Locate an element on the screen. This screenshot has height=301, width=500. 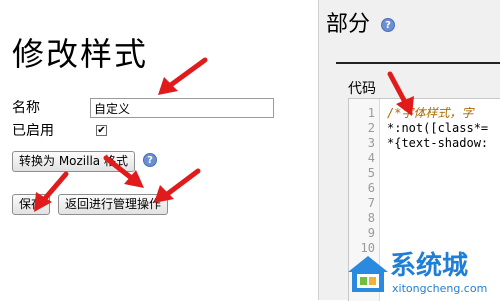
line-number: 3 is located at coordinates (371, 143).